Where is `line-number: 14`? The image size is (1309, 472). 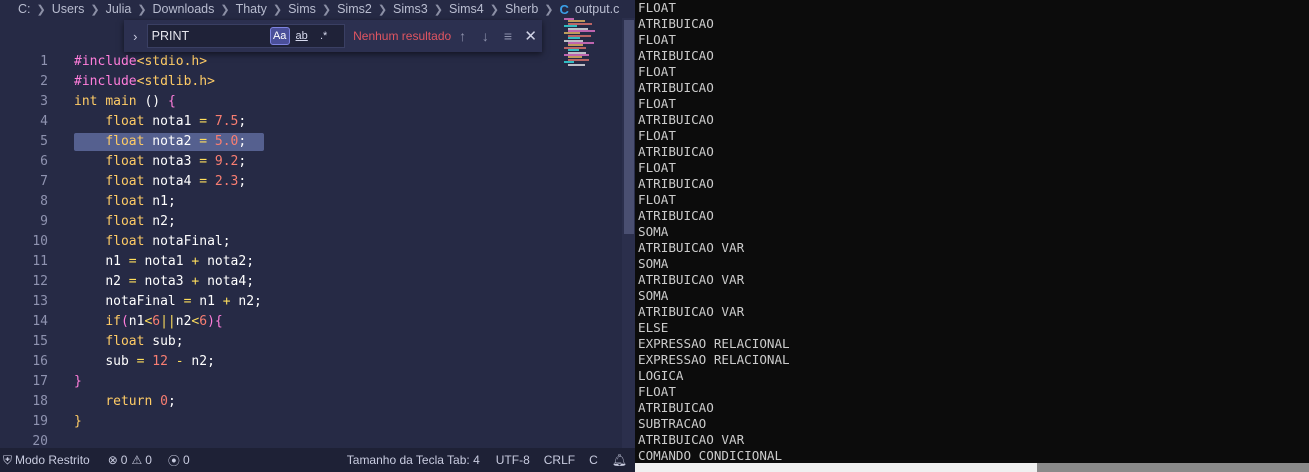 line-number: 14 is located at coordinates (40, 321).